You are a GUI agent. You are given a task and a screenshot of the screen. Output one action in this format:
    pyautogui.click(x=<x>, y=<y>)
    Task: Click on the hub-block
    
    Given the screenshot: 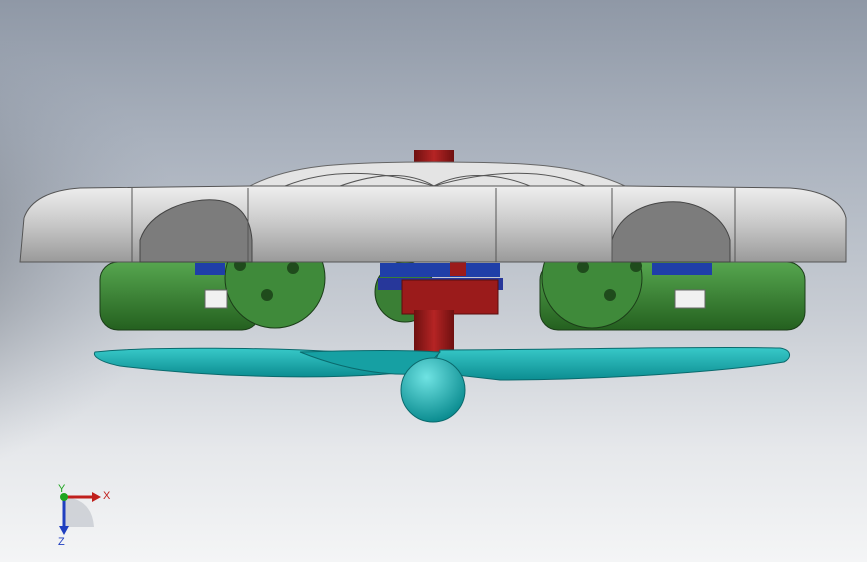 What is the action you would take?
    pyautogui.click(x=450, y=297)
    